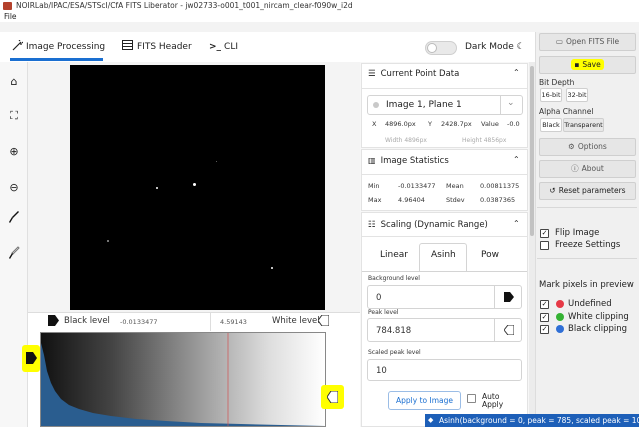 The height and width of the screenshot is (427, 639). I want to click on reset-icon: ↺, so click(552, 190).